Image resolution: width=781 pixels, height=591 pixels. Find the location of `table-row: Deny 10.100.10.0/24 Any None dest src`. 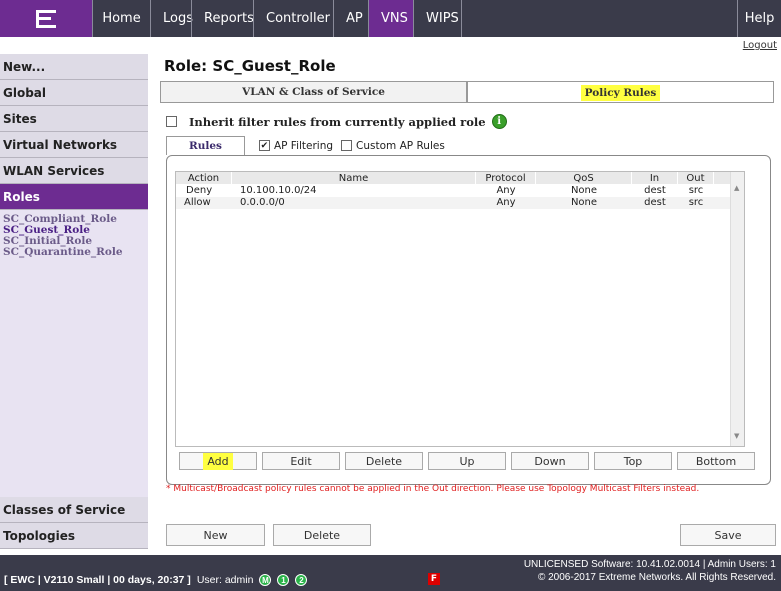

table-row: Deny 10.100.10.0/24 Any None dest src is located at coordinates (460, 191).